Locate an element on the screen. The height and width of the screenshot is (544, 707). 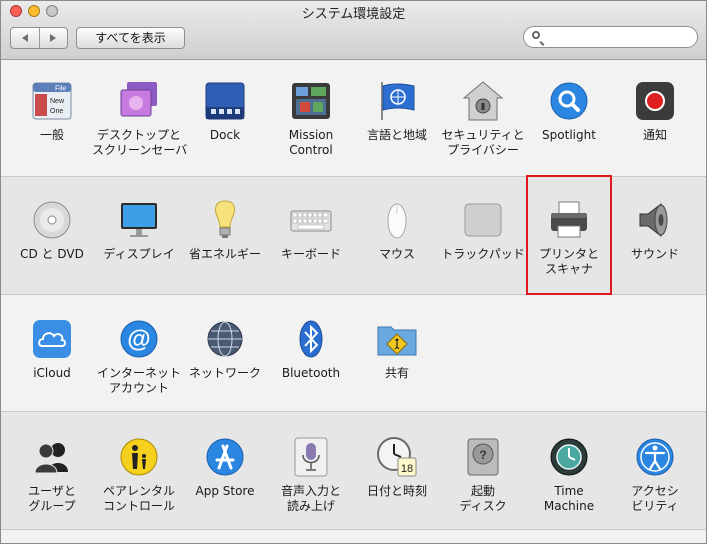
clock-icon: 18 is located at coordinates (397, 457).